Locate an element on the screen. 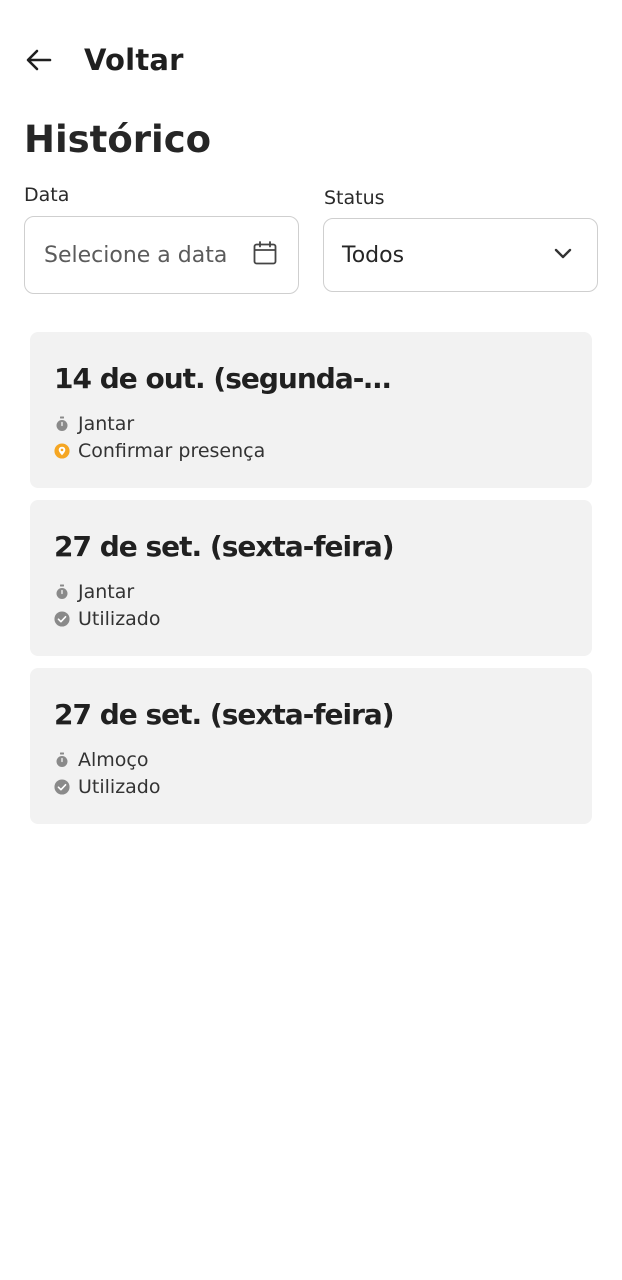 This screenshot has height=1280, width=622. back-label: Voltar is located at coordinates (134, 60).